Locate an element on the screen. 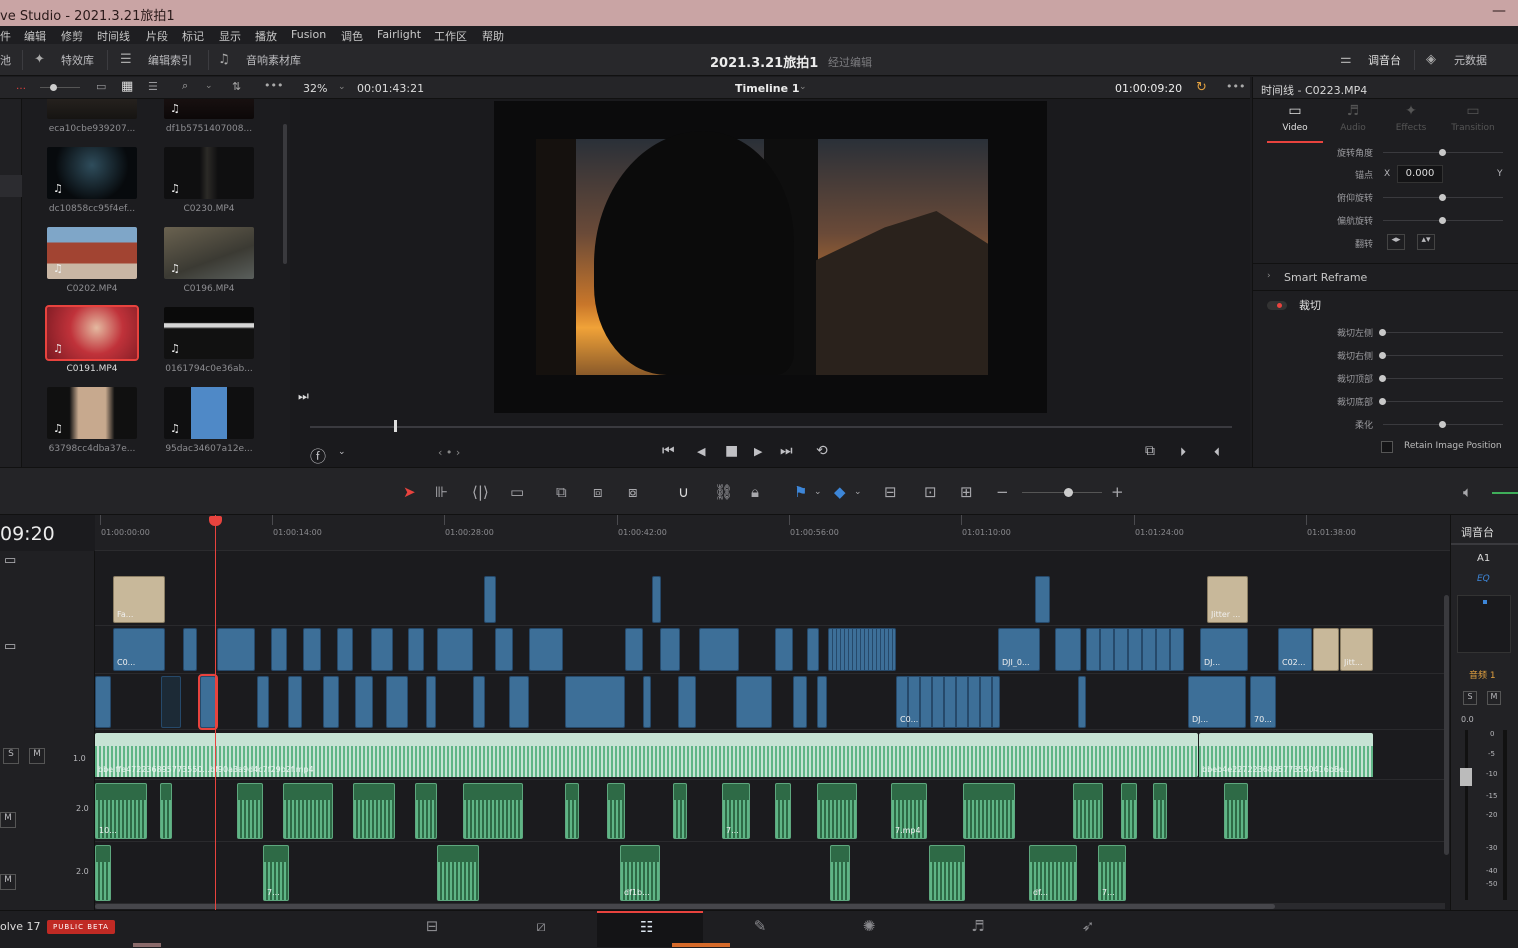 This screenshot has width=1518, height=948. tab-effects: ✦ Effects is located at coordinates (1411, 122).